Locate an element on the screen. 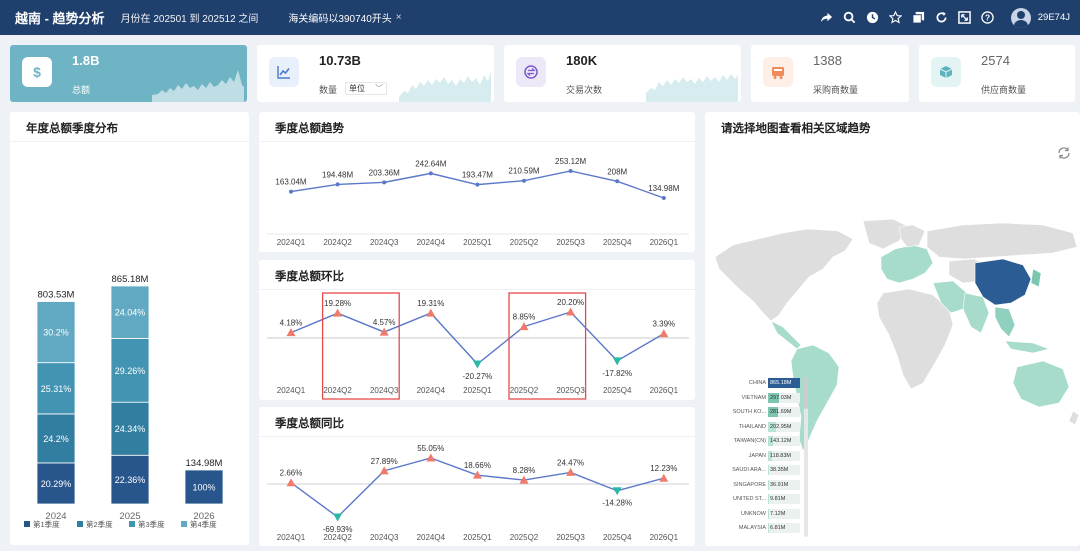 The width and height of the screenshot is (1080, 551). segment-label: 29.26% is located at coordinates (130, 371).